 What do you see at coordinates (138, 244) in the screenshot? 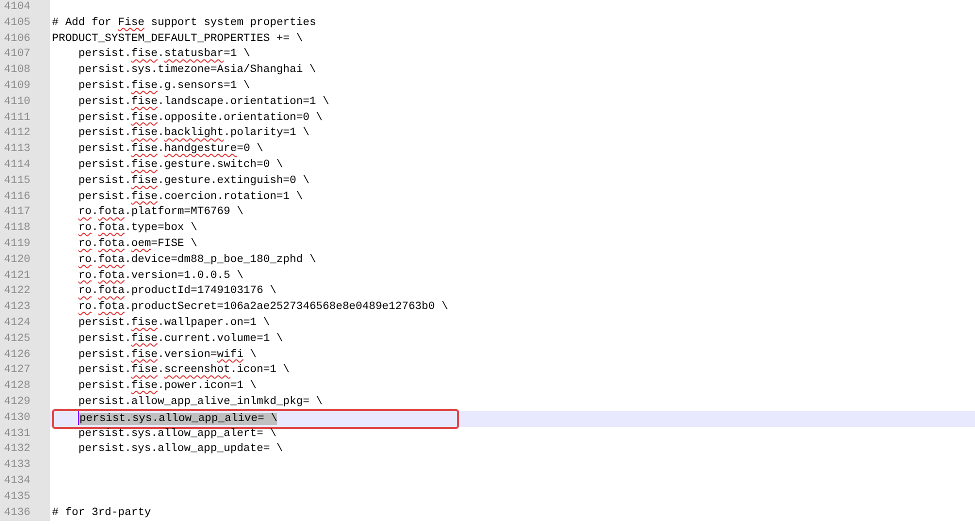
I see `code-line: ro.fota.oem=FISE \` at bounding box center [138, 244].